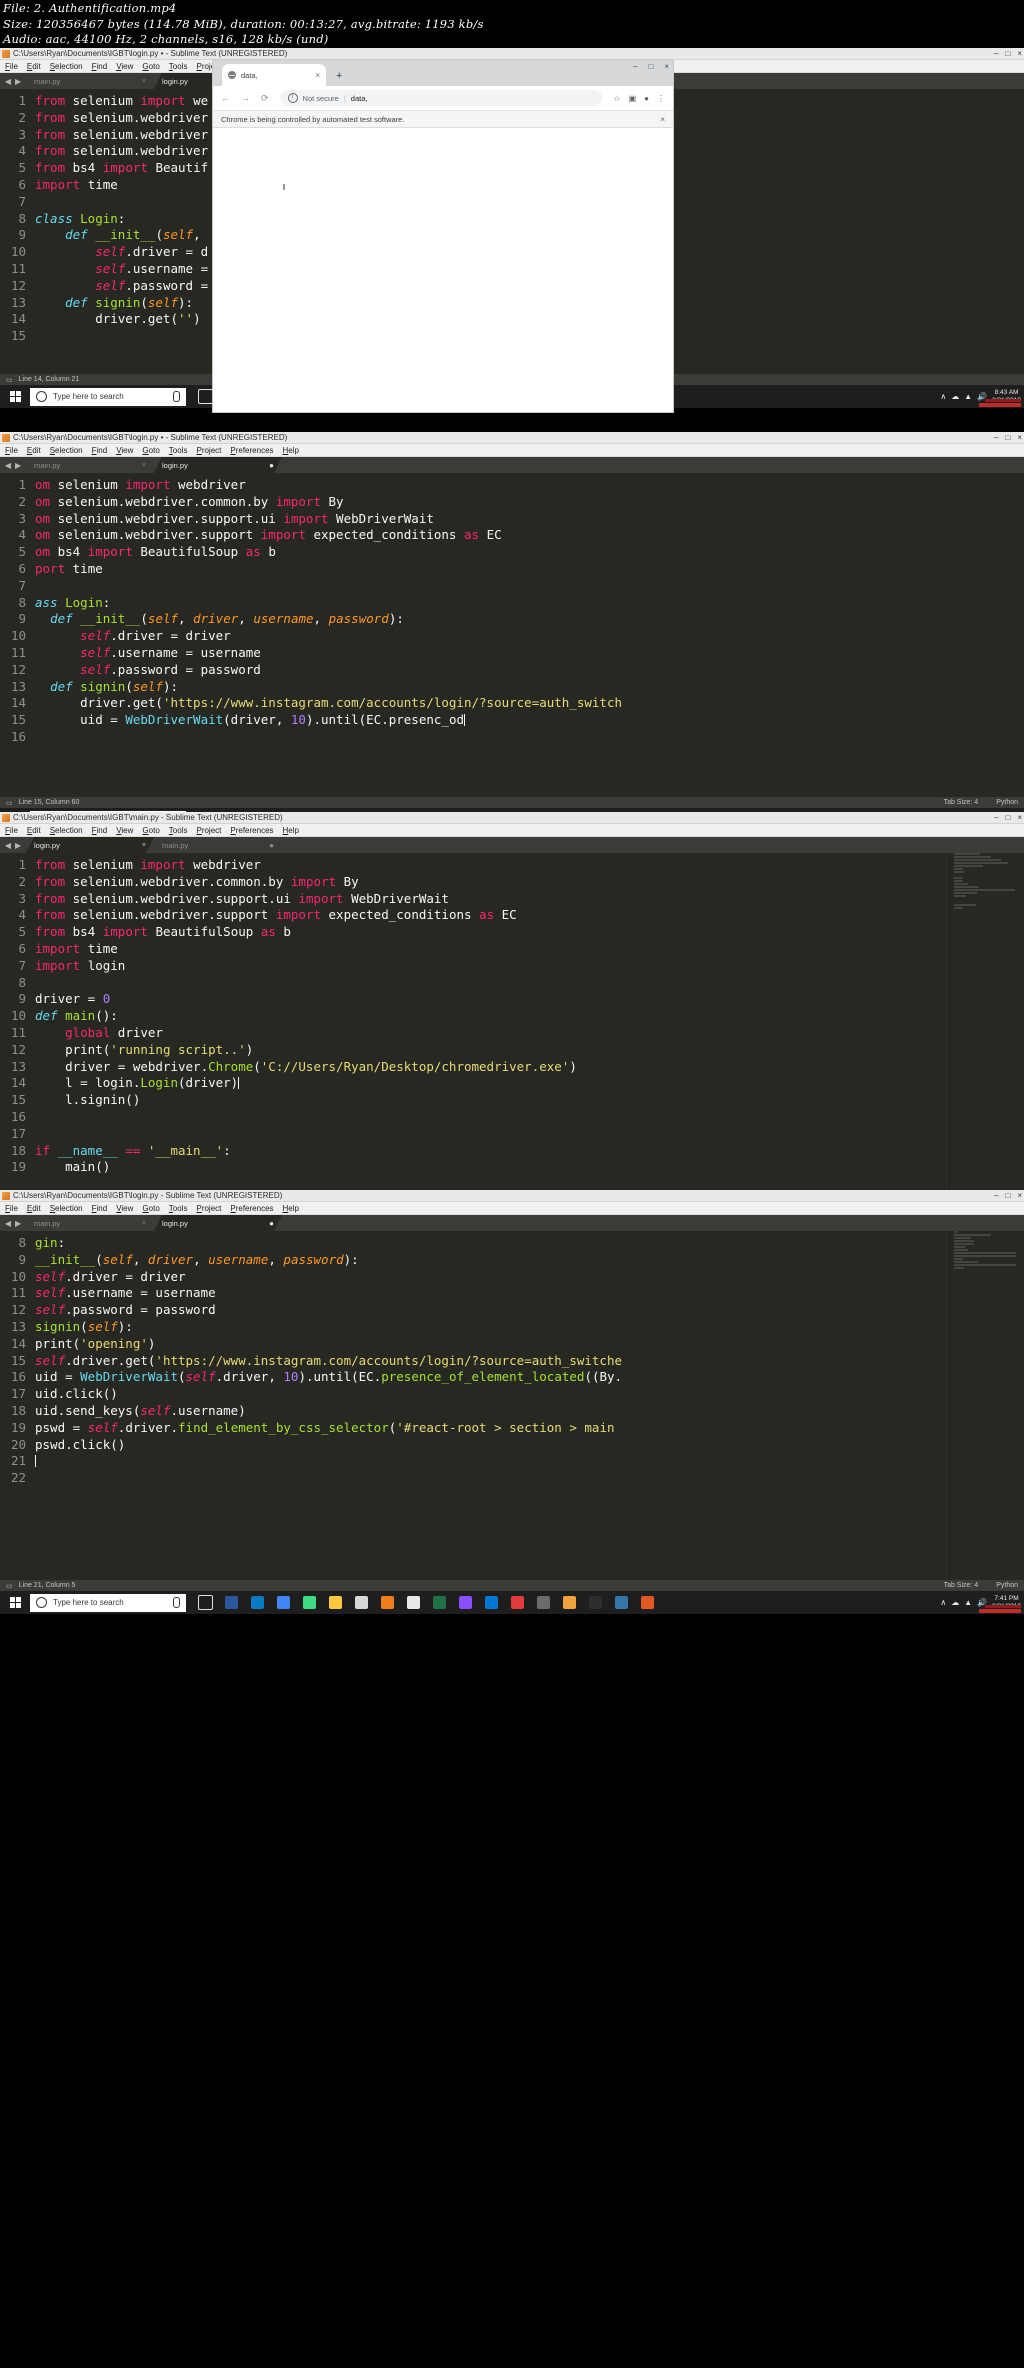 This screenshot has width=1024, height=2368. What do you see at coordinates (257, 1602) in the screenshot?
I see `taskbar-icon-edge-icon` at bounding box center [257, 1602].